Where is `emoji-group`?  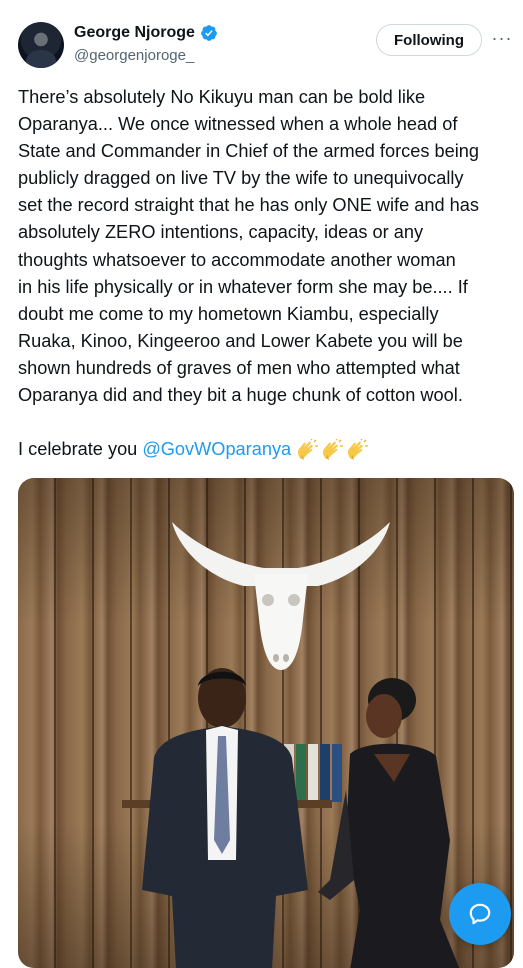 emoji-group is located at coordinates (332, 449).